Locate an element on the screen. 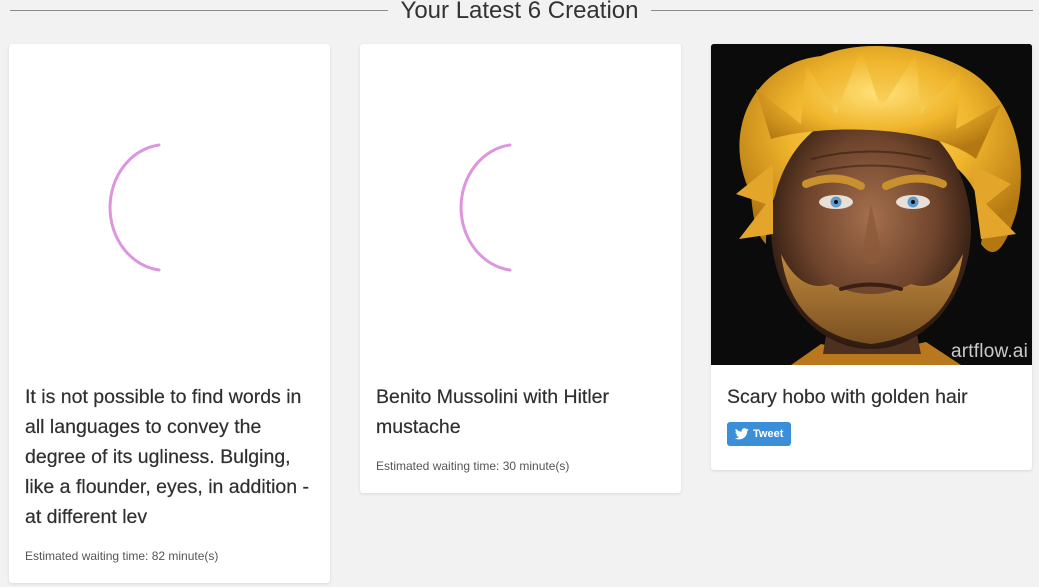  section-title: Your Latest 6 Creation is located at coordinates (519, 12).